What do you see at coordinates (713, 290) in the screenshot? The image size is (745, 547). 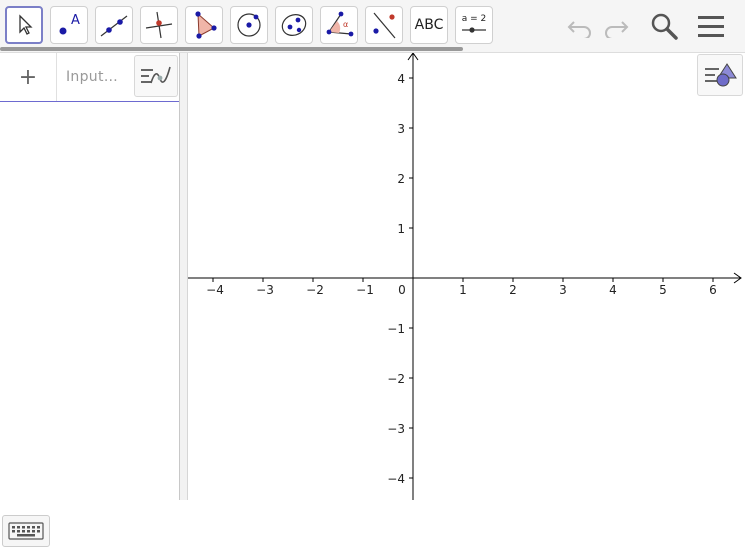 I see `x-tick-label: 6` at bounding box center [713, 290].